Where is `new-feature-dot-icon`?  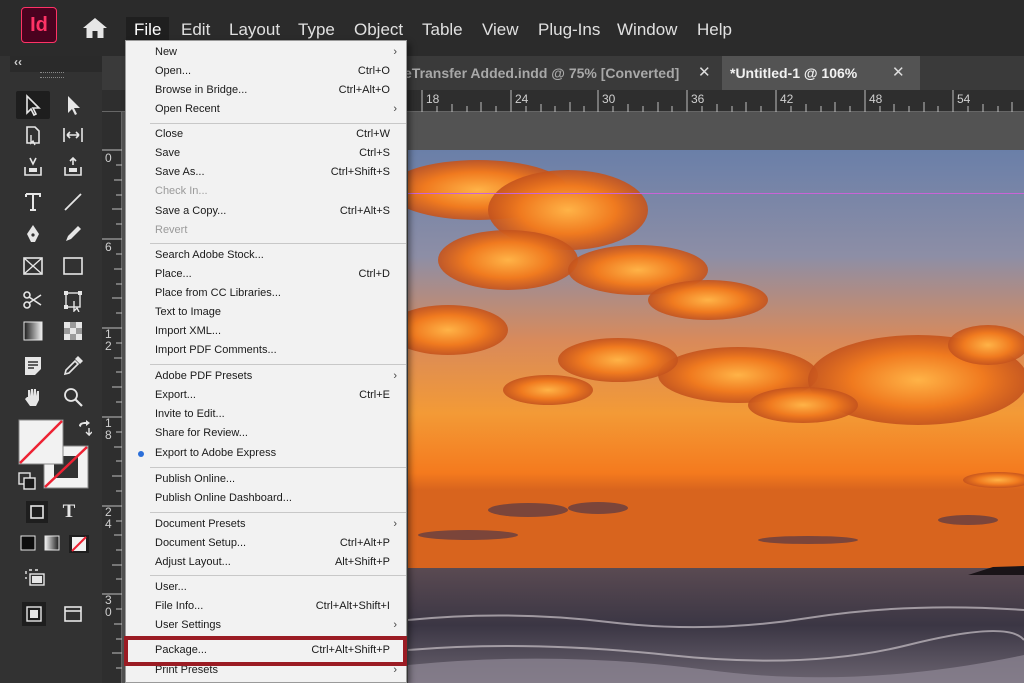 new-feature-dot-icon is located at coordinates (141, 454).